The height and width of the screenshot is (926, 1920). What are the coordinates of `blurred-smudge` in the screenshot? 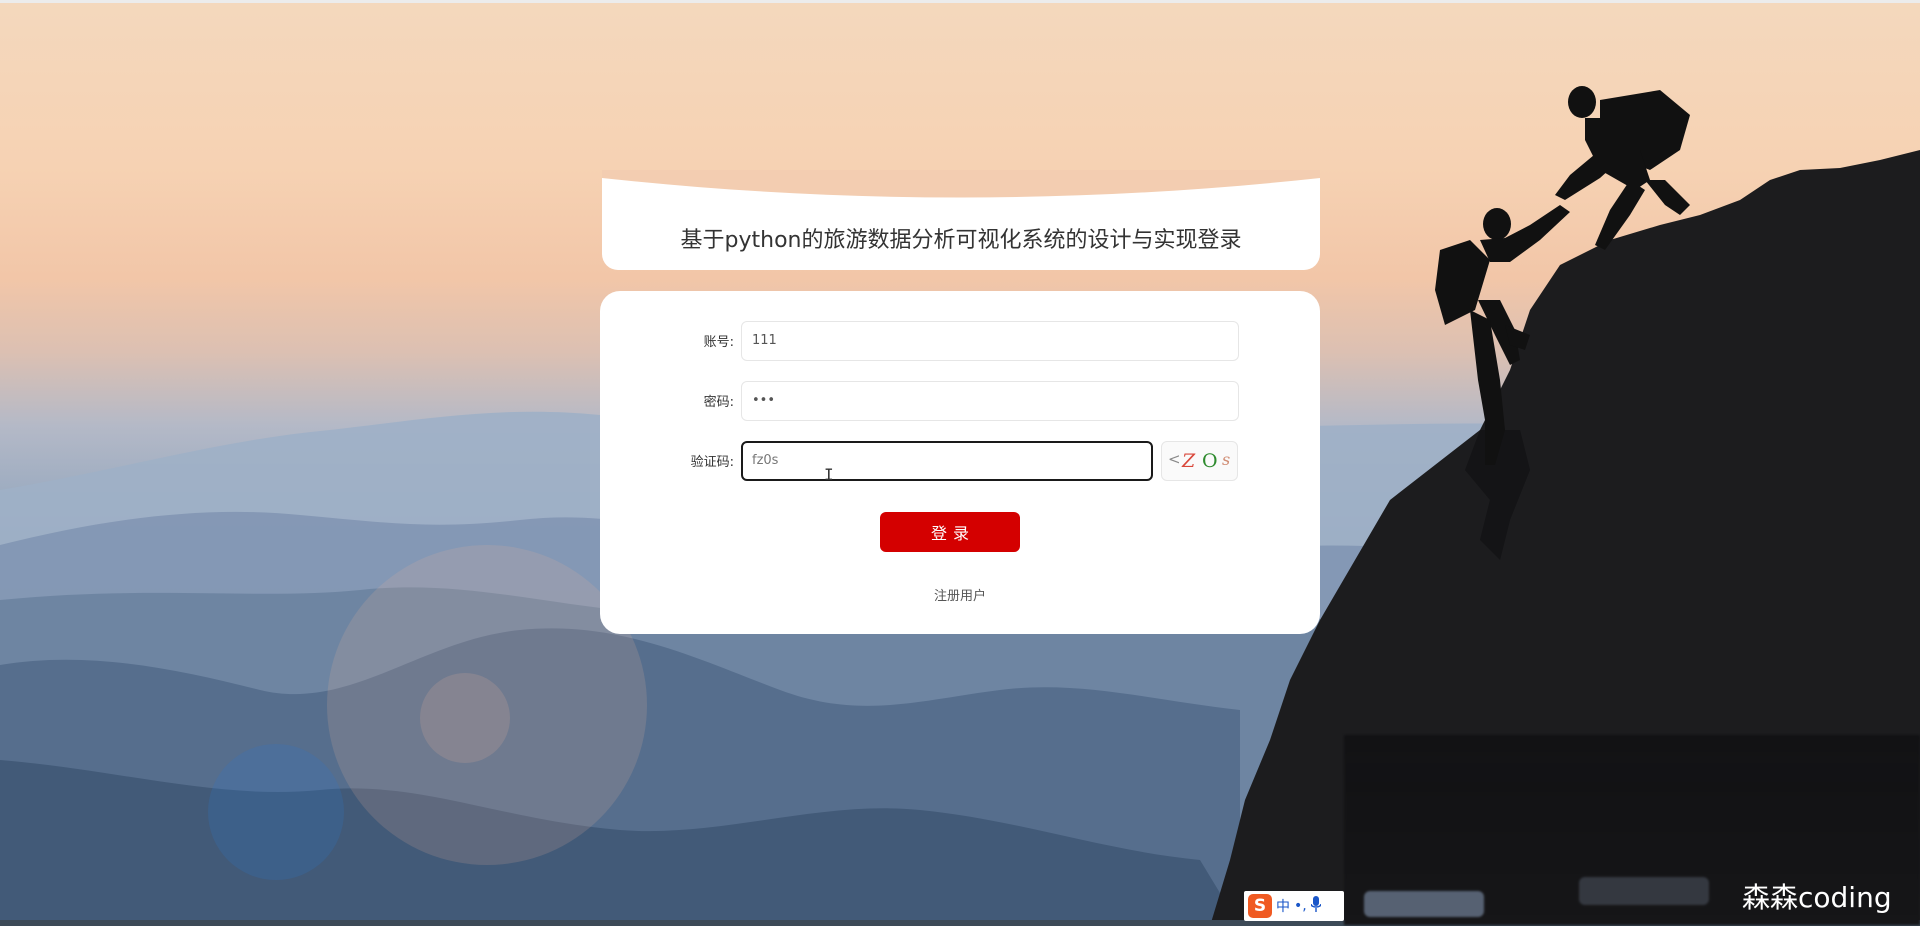 It's located at (1644, 891).